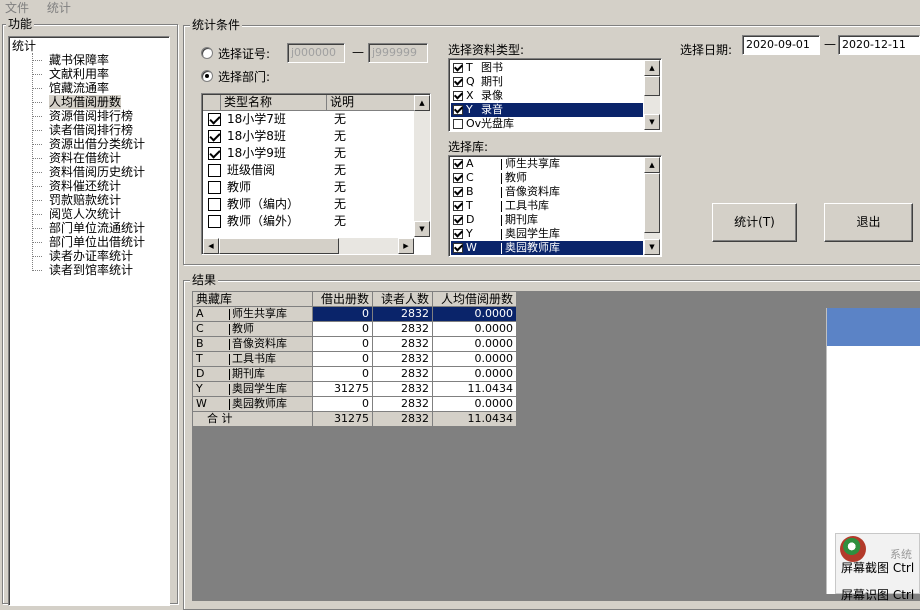  I want to click on card-to-input: j999999, so click(398, 53).